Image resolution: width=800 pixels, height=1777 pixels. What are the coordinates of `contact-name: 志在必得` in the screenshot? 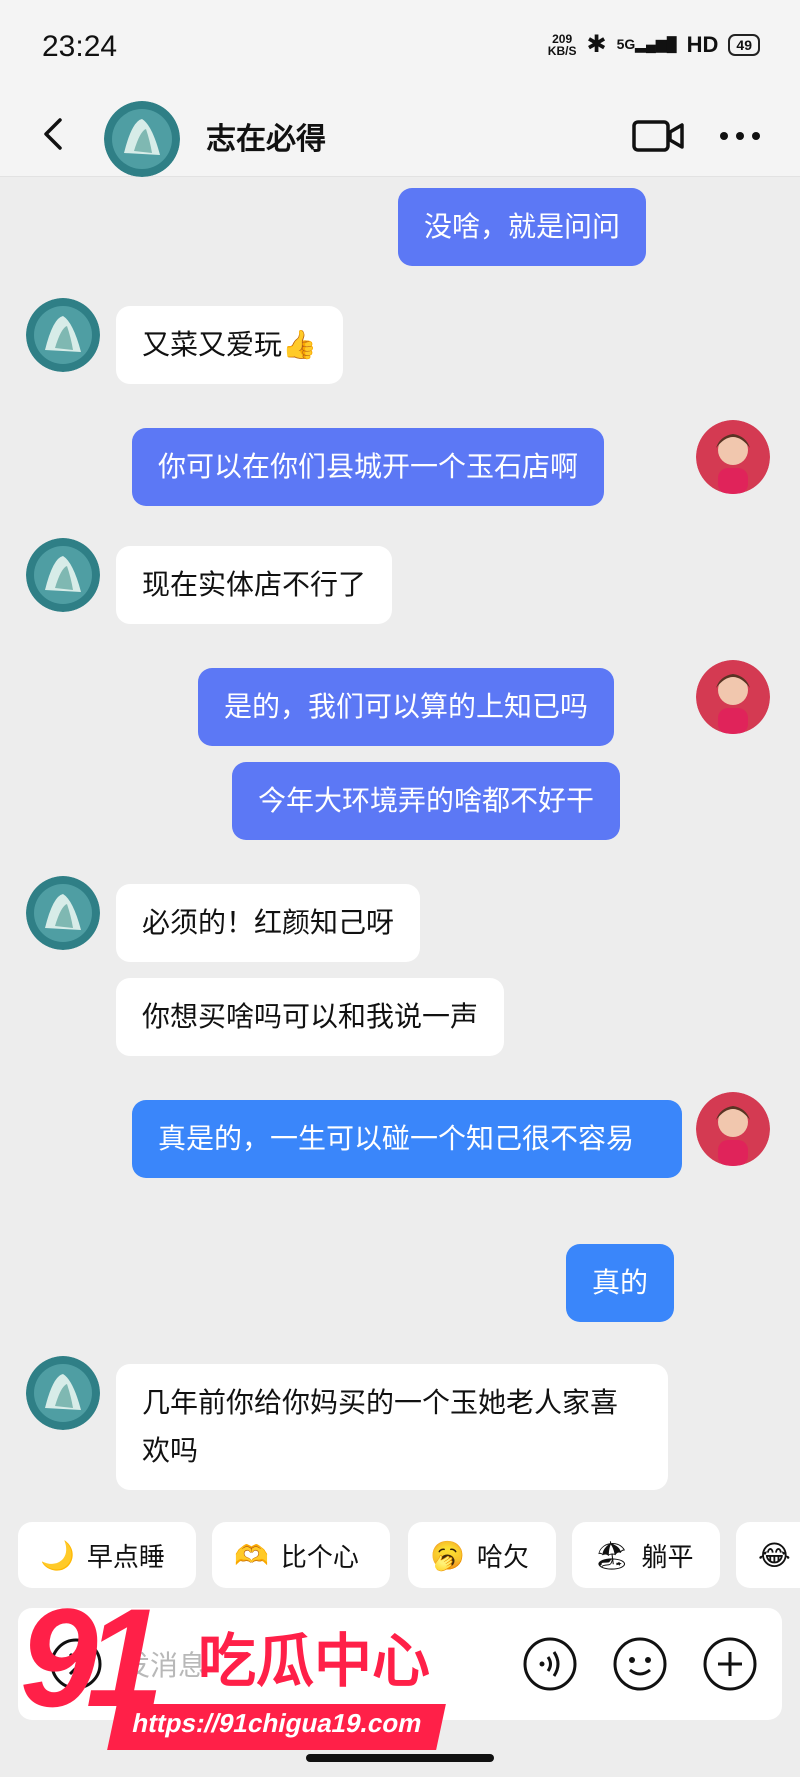 It's located at (266, 139).